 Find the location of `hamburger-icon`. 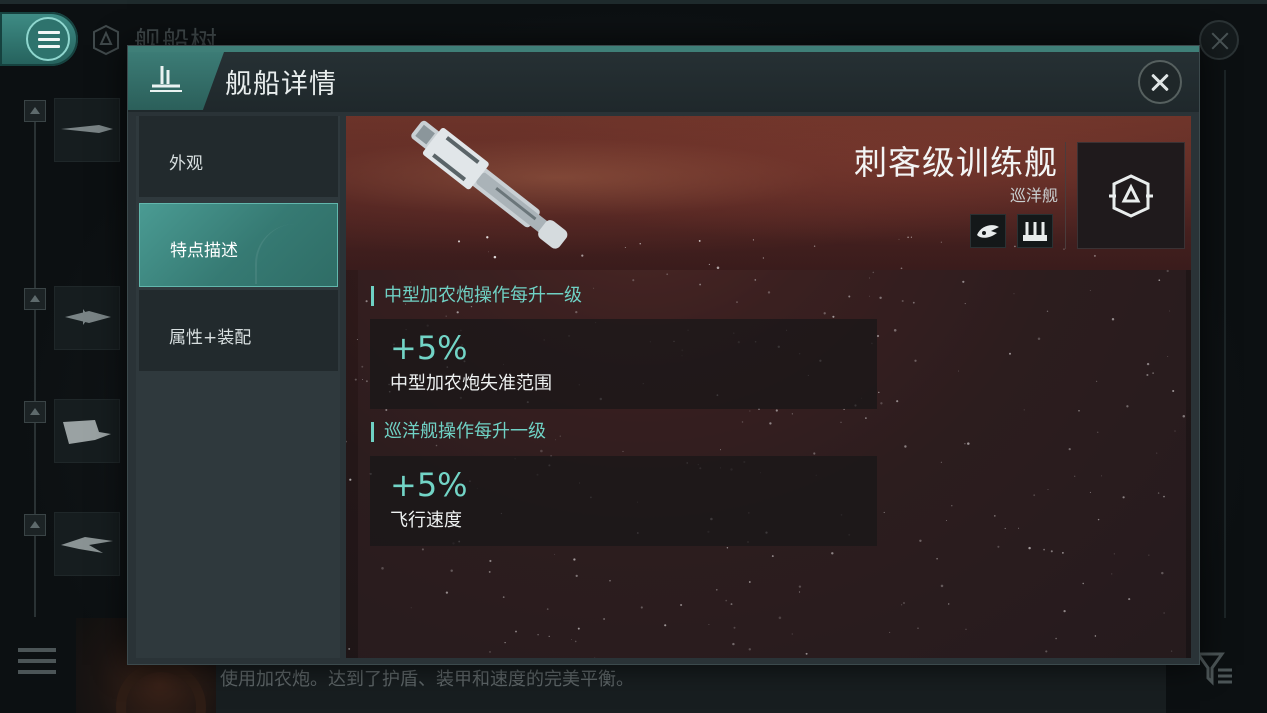

hamburger-icon is located at coordinates (49, 41).